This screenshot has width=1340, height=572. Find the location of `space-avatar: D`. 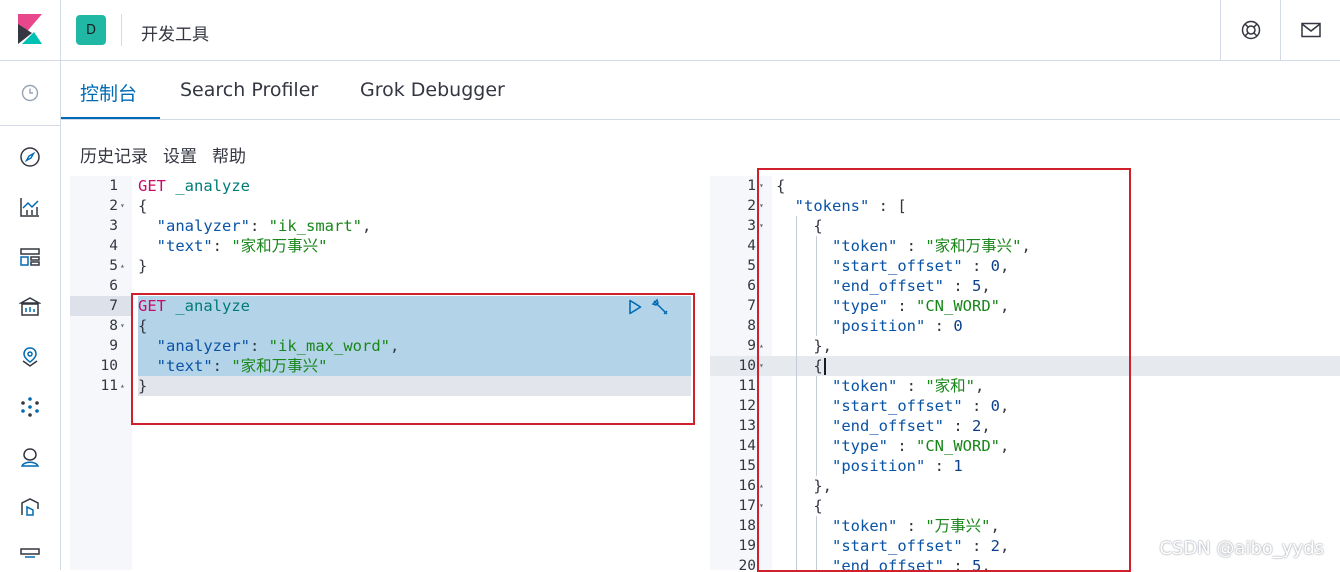

space-avatar: D is located at coordinates (91, 30).